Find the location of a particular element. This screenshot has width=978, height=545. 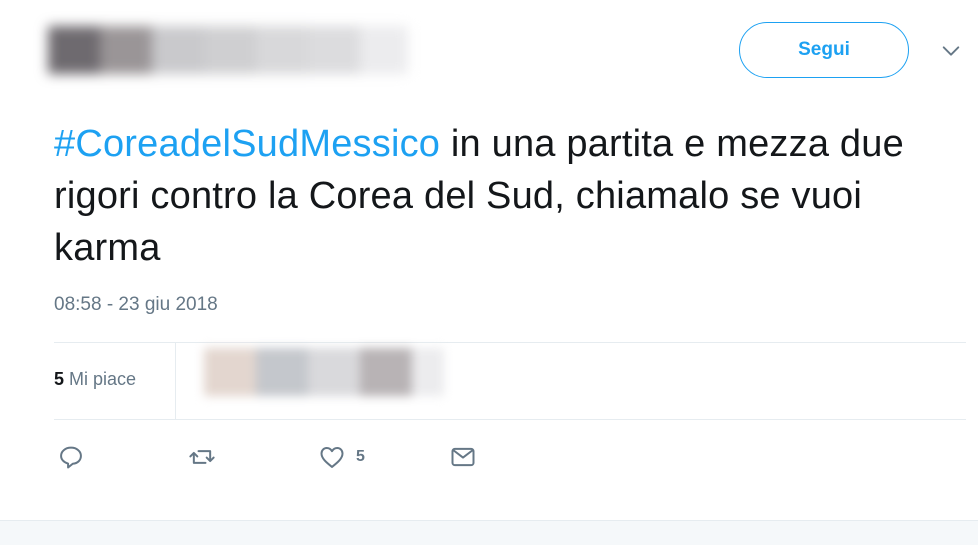

like-button: 5 is located at coordinates (341, 457).